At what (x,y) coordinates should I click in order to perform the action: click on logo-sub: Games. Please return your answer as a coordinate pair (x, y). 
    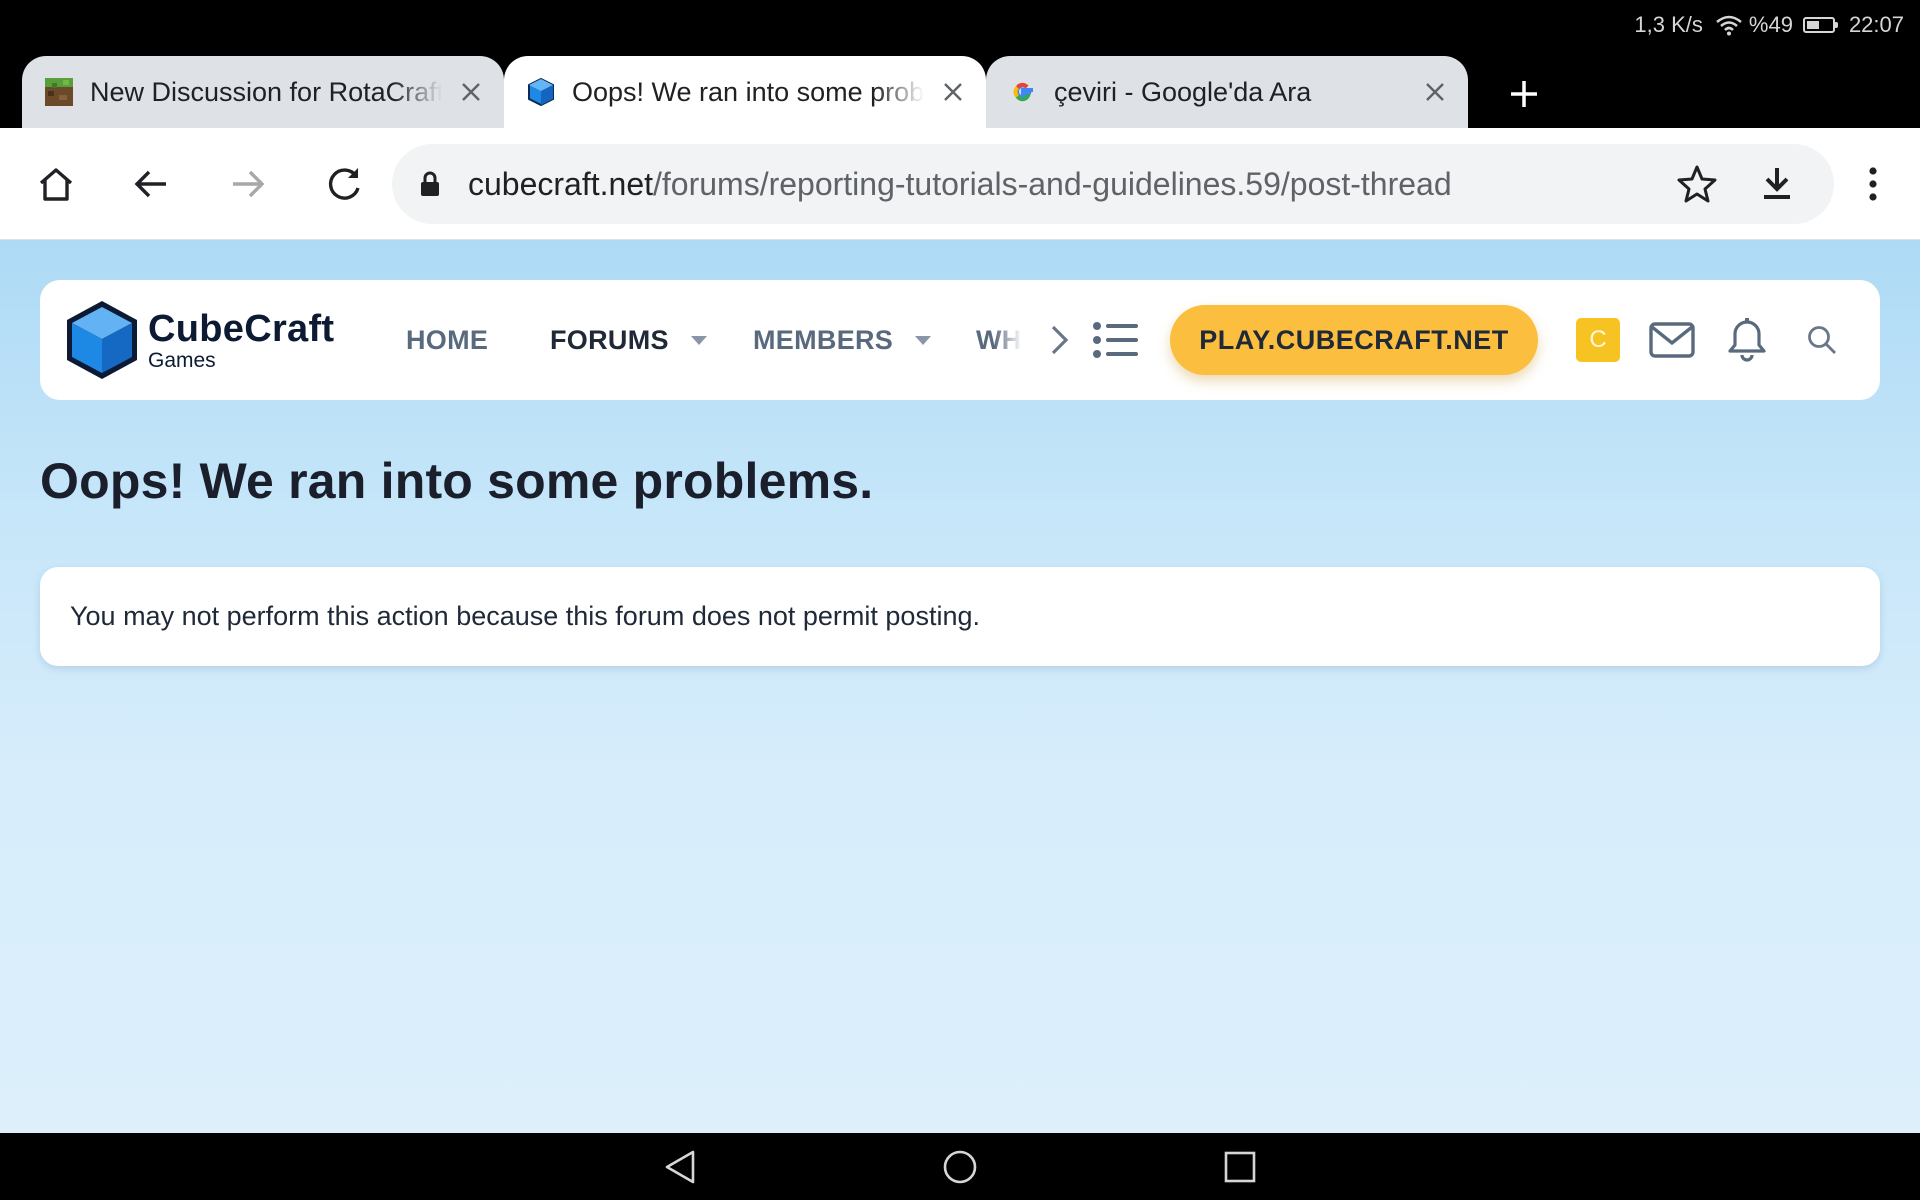
    Looking at the image, I should click on (182, 360).